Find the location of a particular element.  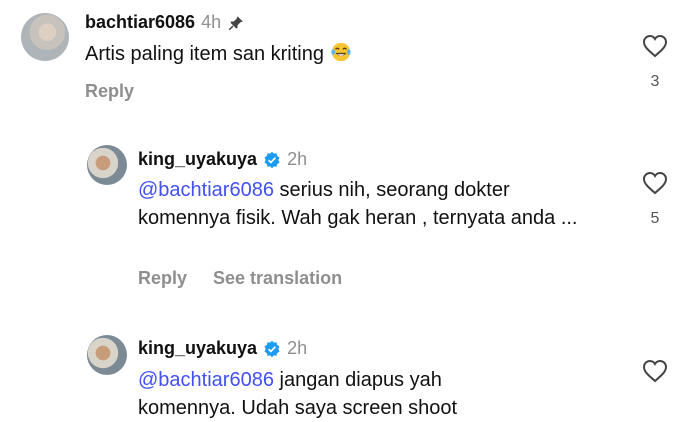

username: bachtiar6086 is located at coordinates (140, 22).